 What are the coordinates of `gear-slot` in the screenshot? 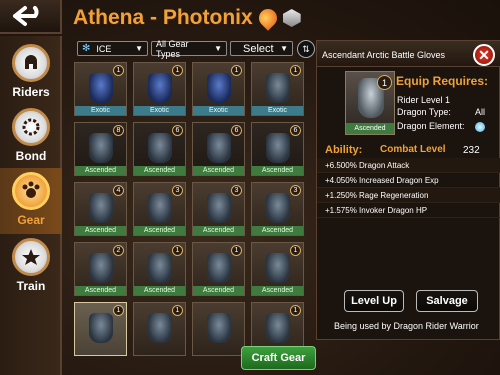 It's located at (218, 329).